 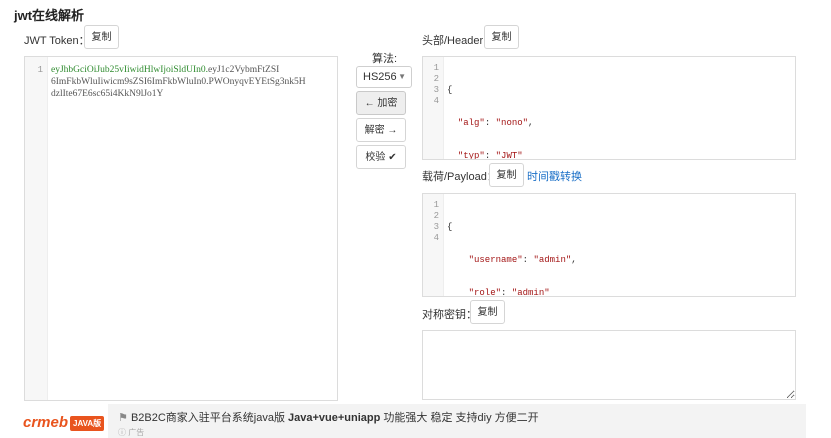 What do you see at coordinates (107, 94) in the screenshot?
I see `token-line-3: dzlIte67E6sc65i4KkN9lJo1Y` at bounding box center [107, 94].